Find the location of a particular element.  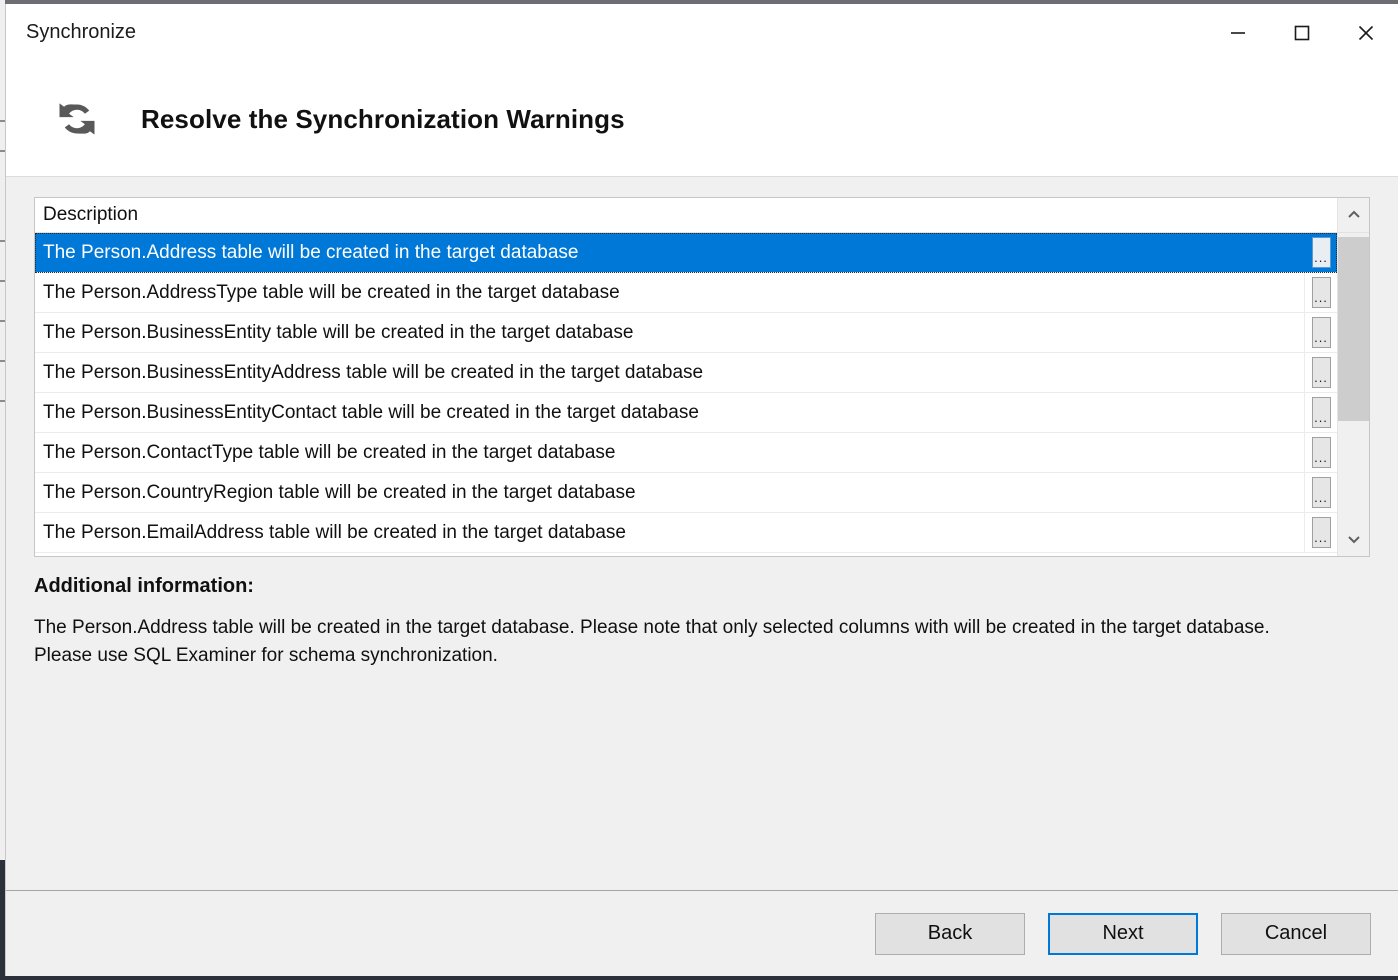

chevron-up-icon is located at coordinates (1353, 215).